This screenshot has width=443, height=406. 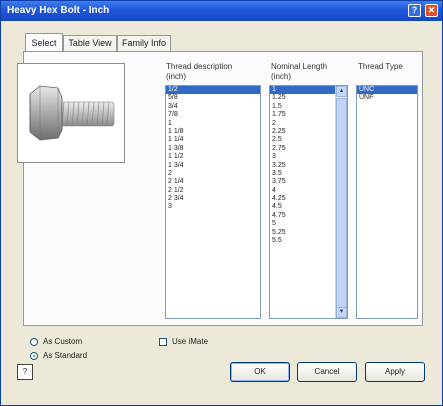 I want to click on nominal-length-header-line1: Nominal Length, so click(x=299, y=66).